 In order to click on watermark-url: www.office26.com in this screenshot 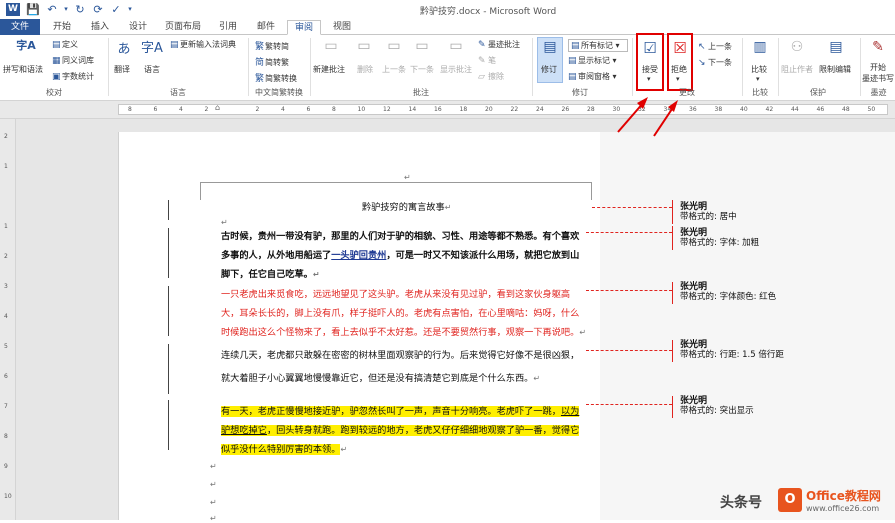, I will do `click(843, 508)`.